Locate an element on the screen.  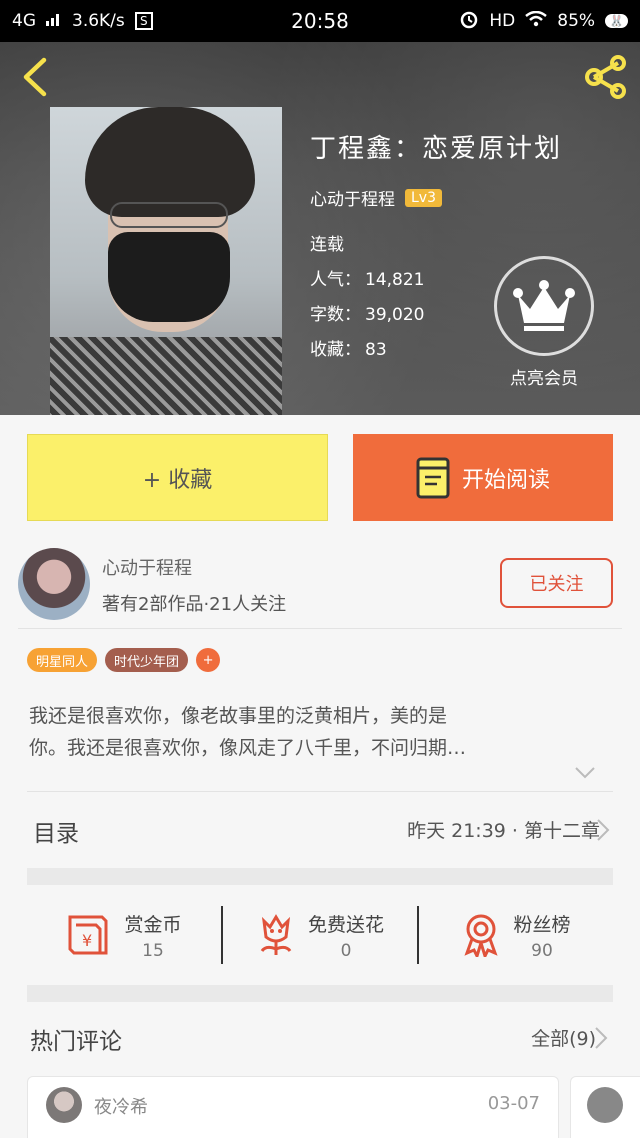
comment-card is located at coordinates (605, 1107).